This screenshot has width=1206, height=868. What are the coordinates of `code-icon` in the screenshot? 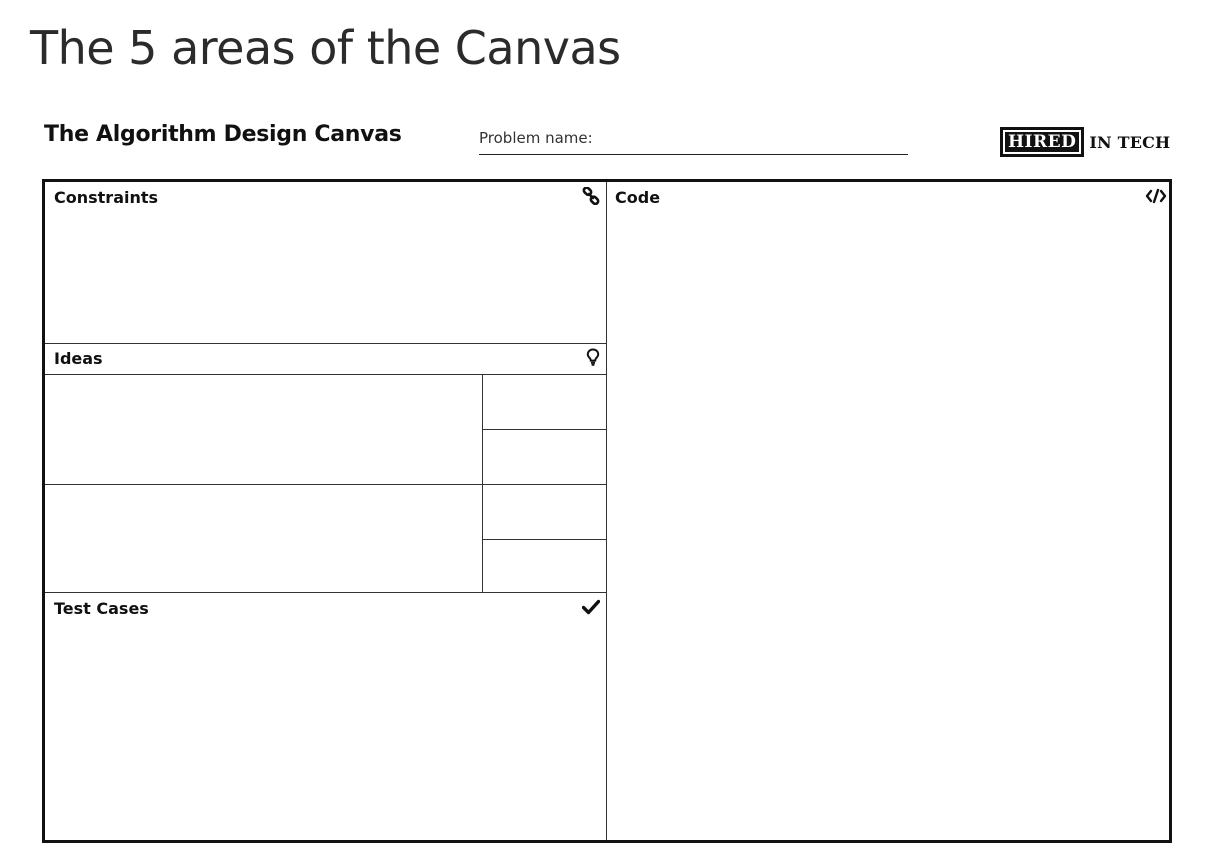 It's located at (1156, 197).